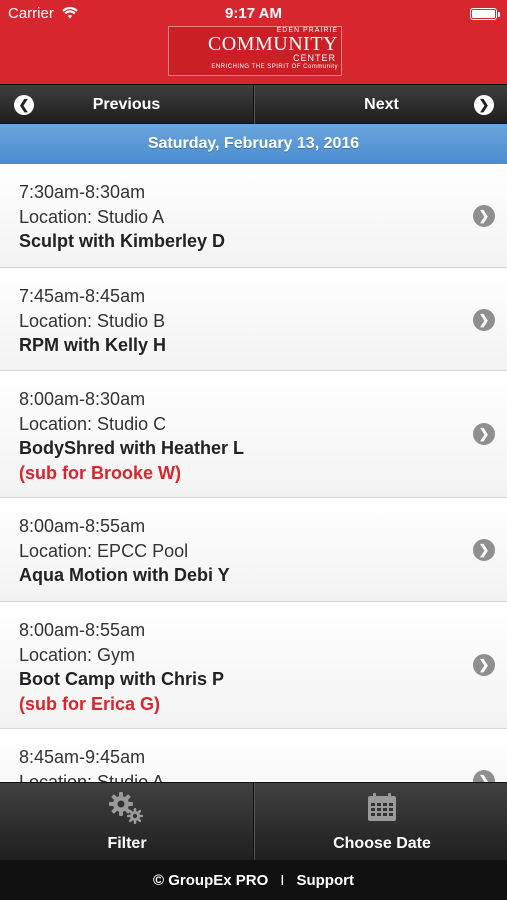 The width and height of the screenshot is (507, 900). I want to click on class-name: RPM with Kelly H, so click(93, 345).